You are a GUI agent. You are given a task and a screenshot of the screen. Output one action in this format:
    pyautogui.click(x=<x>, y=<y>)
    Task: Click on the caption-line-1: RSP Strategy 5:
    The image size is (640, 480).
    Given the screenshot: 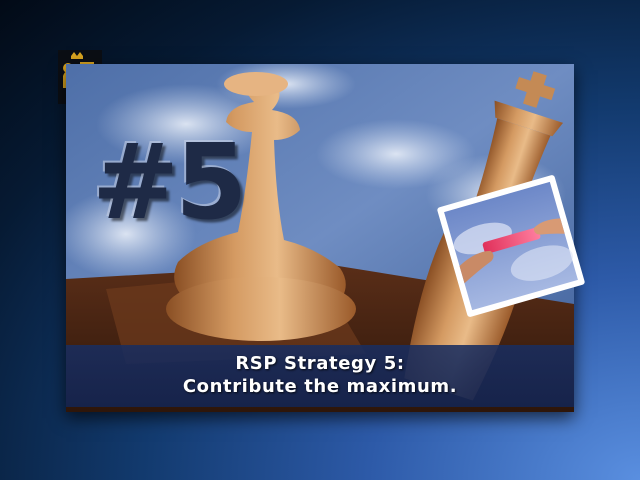 What is the action you would take?
    pyautogui.click(x=320, y=363)
    